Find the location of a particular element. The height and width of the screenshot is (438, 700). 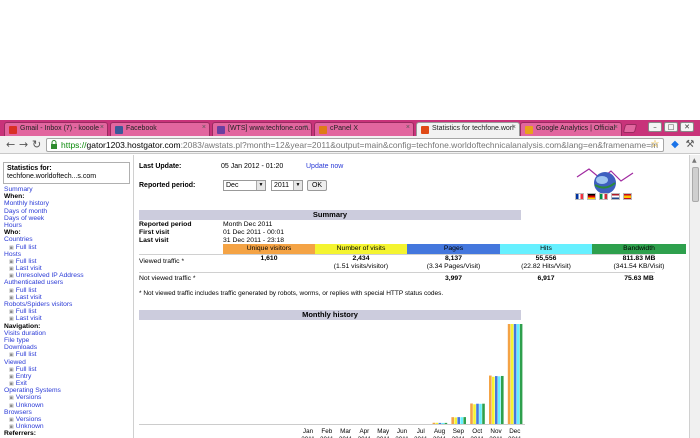

menu-section-heading: Who: is located at coordinates (68, 232).